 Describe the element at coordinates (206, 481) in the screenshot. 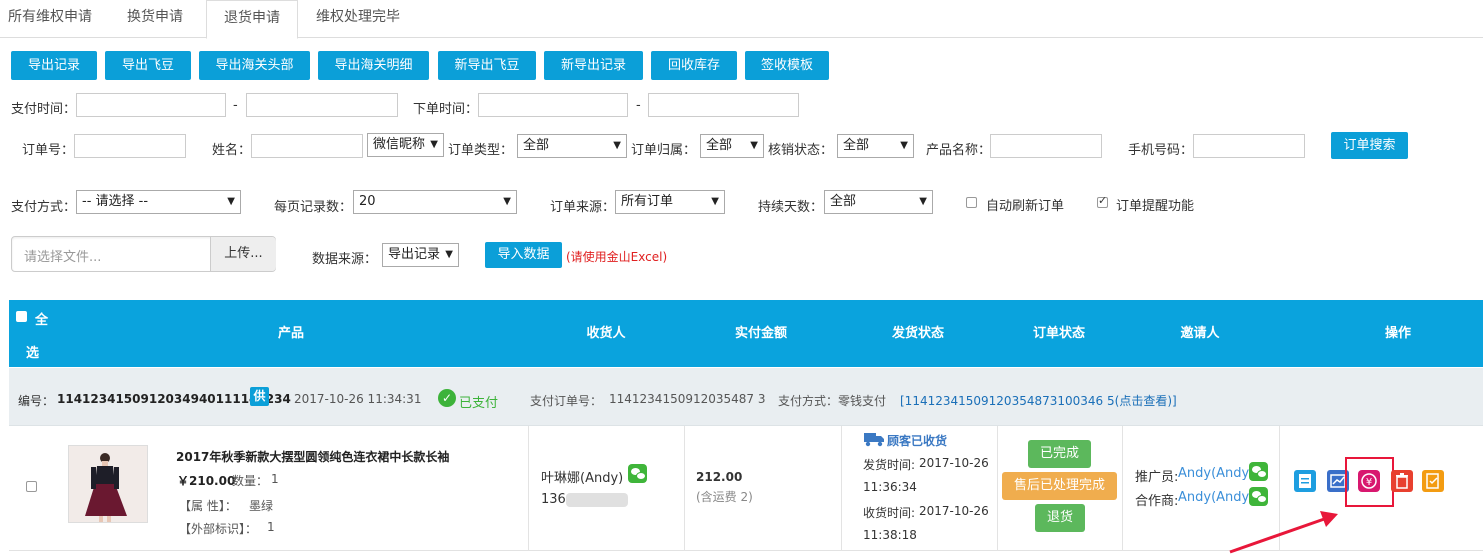

I see `product-price: ￥210.00` at that location.